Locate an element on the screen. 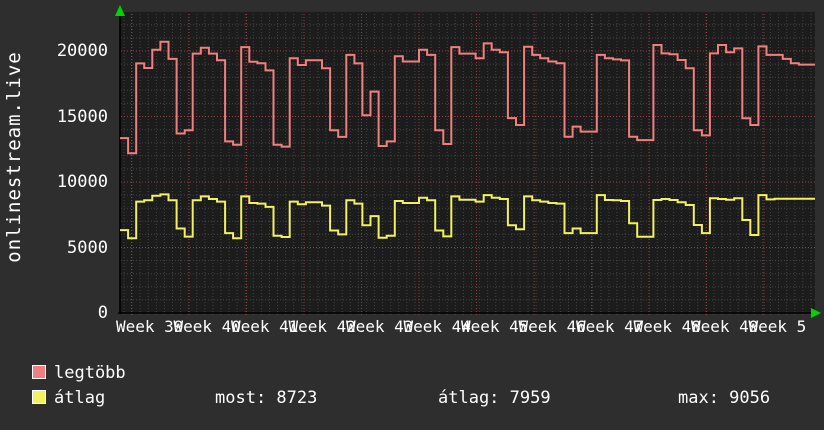 Image resolution: width=824 pixels, height=430 pixels. x-tick-label: Week 50 is located at coordinates (778, 326).